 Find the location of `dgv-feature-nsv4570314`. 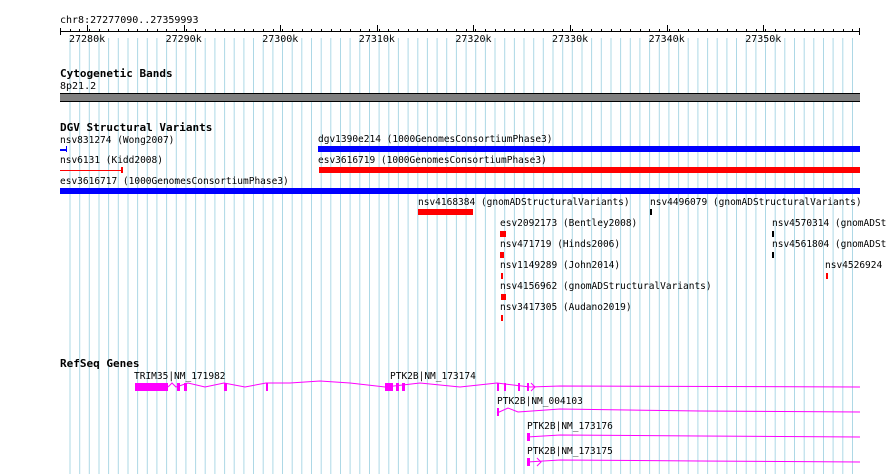

dgv-feature-nsv4570314 is located at coordinates (773, 234).